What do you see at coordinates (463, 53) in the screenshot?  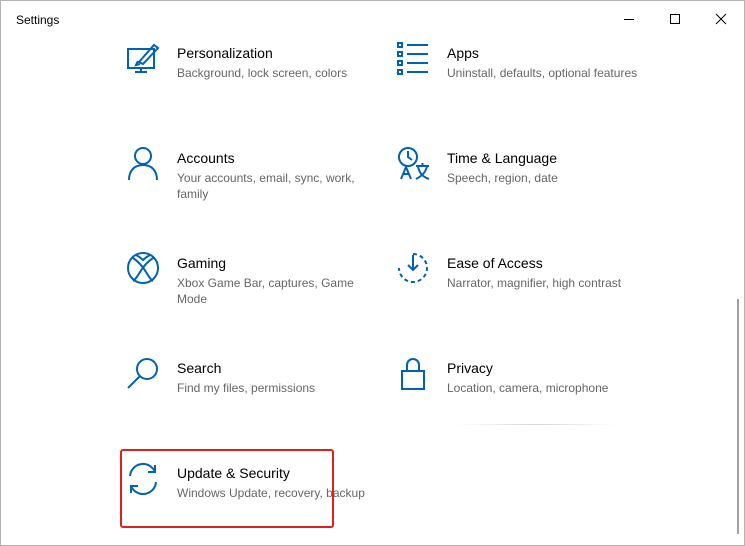 I see `tile-title: Apps` at bounding box center [463, 53].